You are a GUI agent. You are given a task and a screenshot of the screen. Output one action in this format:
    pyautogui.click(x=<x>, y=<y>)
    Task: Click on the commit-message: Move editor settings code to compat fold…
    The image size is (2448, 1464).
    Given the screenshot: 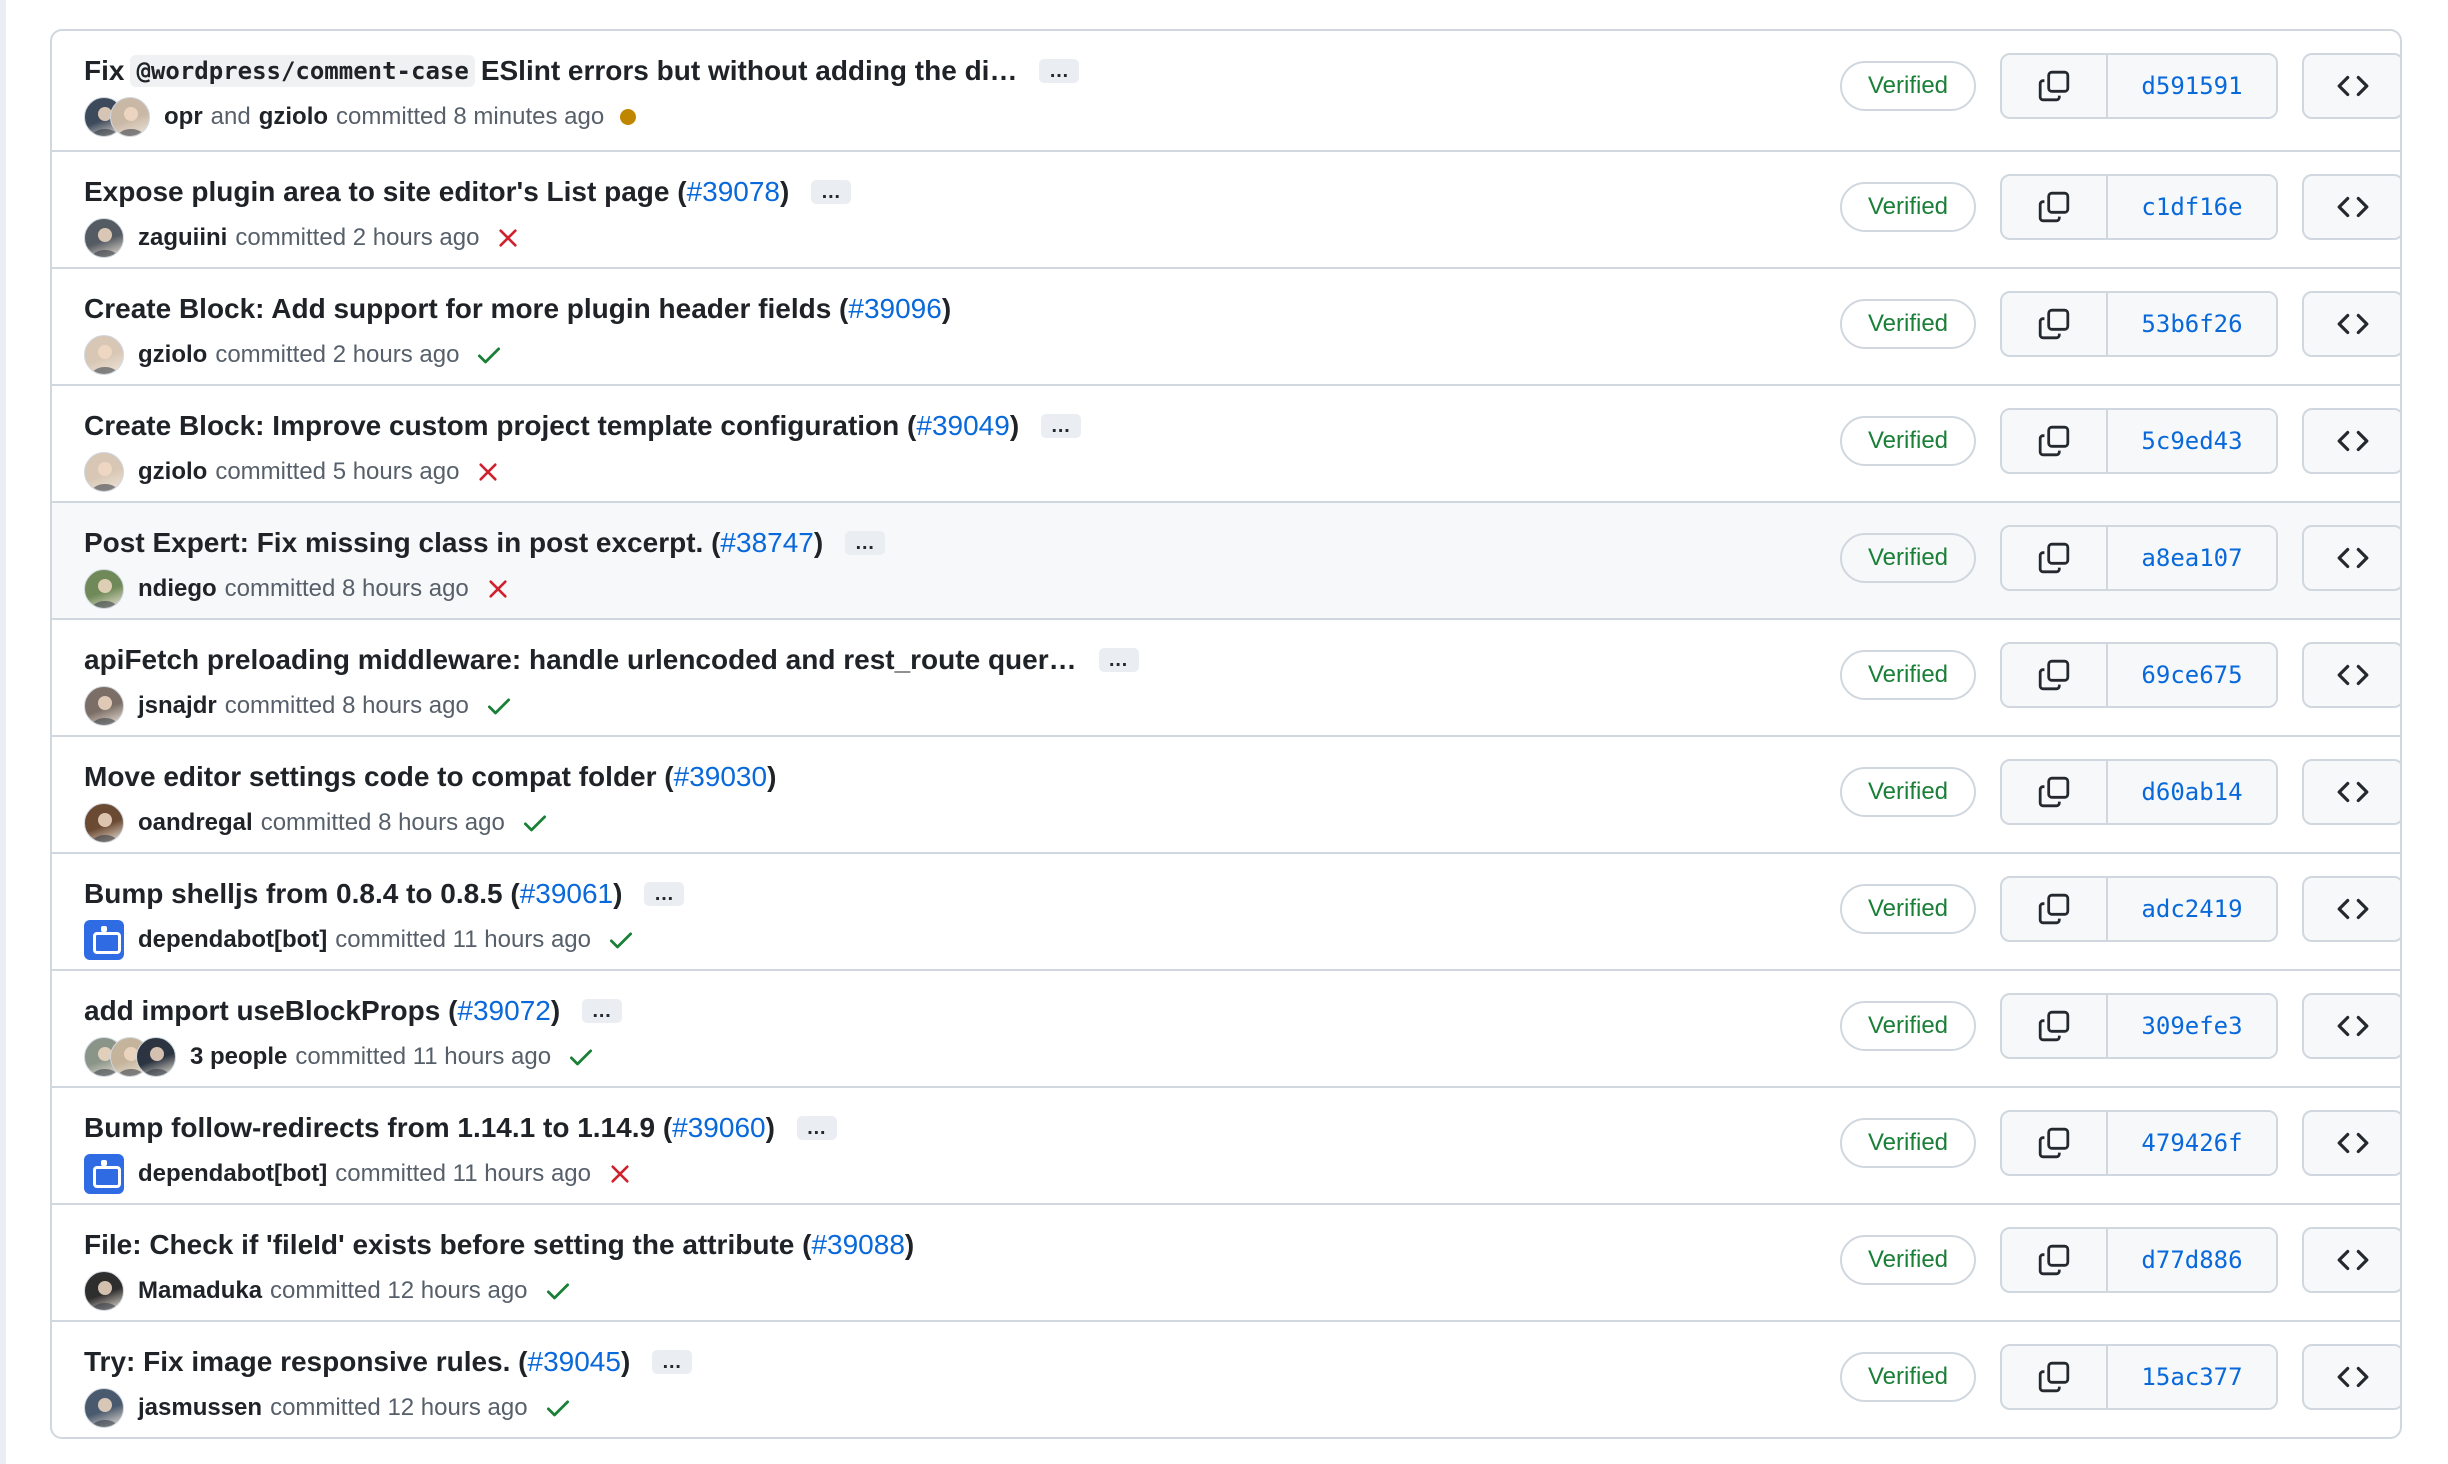 What is the action you would take?
    pyautogui.click(x=379, y=777)
    